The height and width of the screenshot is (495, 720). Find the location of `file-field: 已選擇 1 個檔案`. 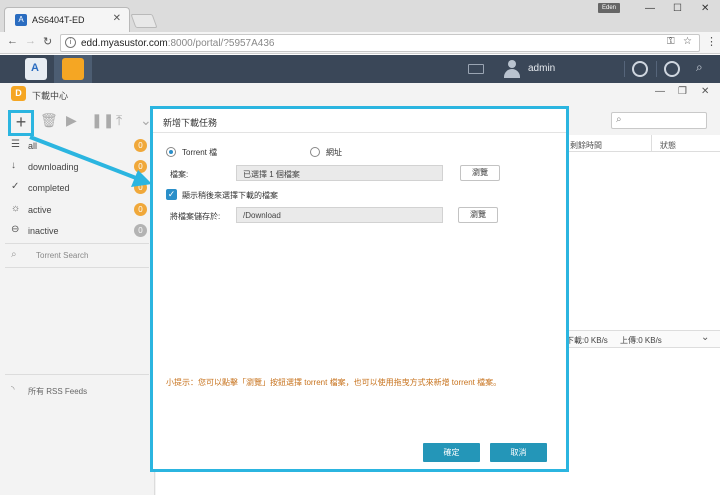

file-field: 已選擇 1 個檔案 is located at coordinates (339, 173).